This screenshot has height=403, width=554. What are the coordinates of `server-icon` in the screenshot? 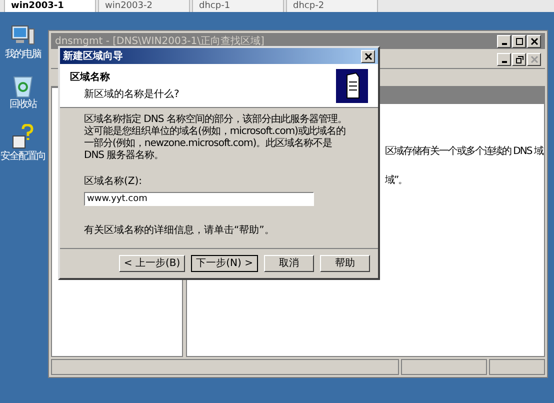 It's located at (352, 85).